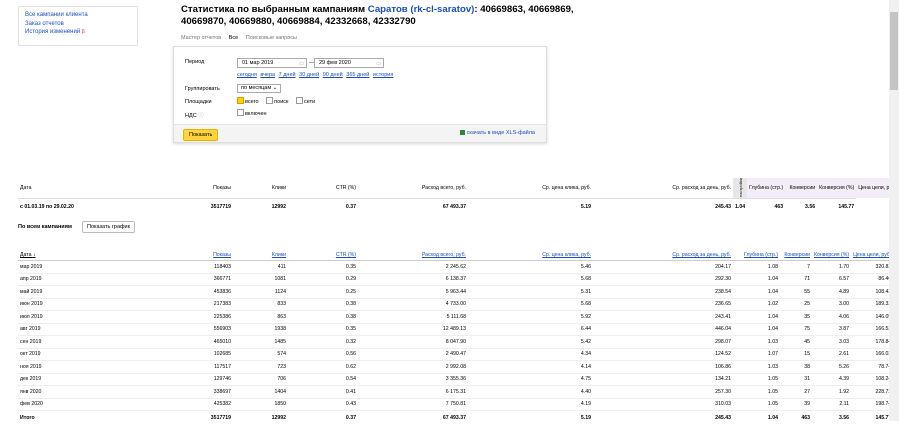 This screenshot has width=899, height=425. Describe the element at coordinates (307, 102) in the screenshot. I see `place-networks-checkbox: сети` at that location.